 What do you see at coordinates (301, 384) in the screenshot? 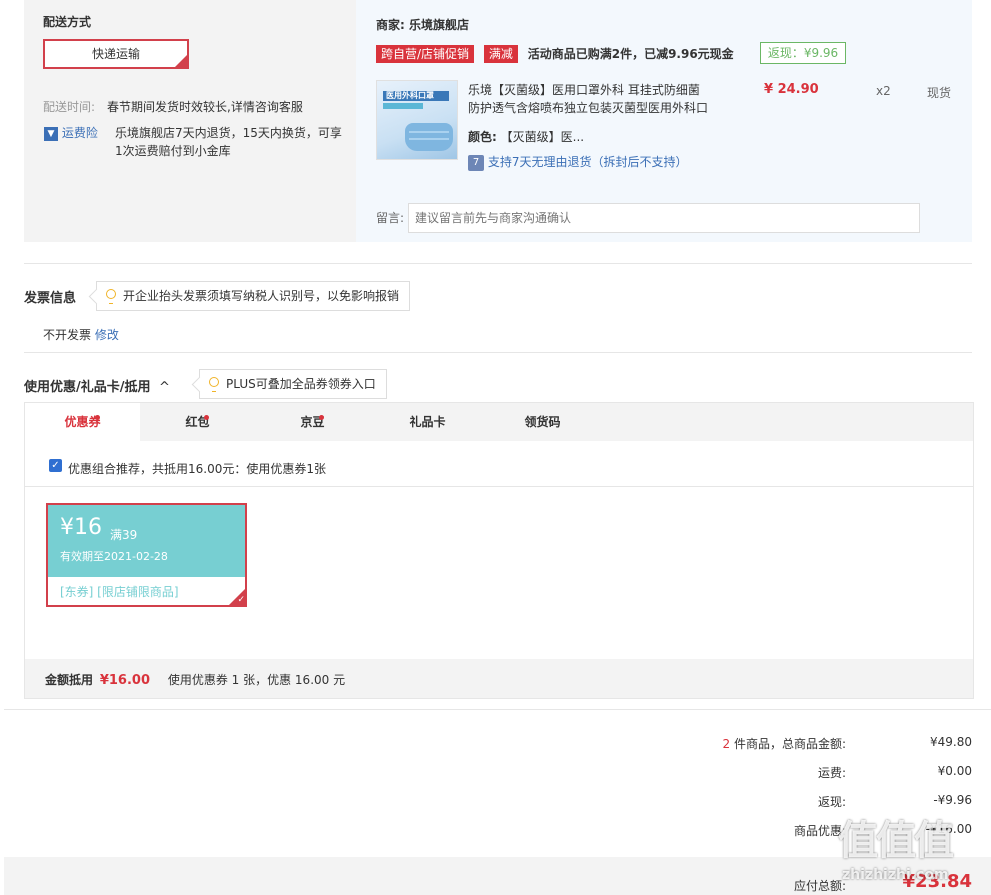
I see `plus-coupon-tip-text: PLUS可叠加全品券领券入口` at bounding box center [301, 384].